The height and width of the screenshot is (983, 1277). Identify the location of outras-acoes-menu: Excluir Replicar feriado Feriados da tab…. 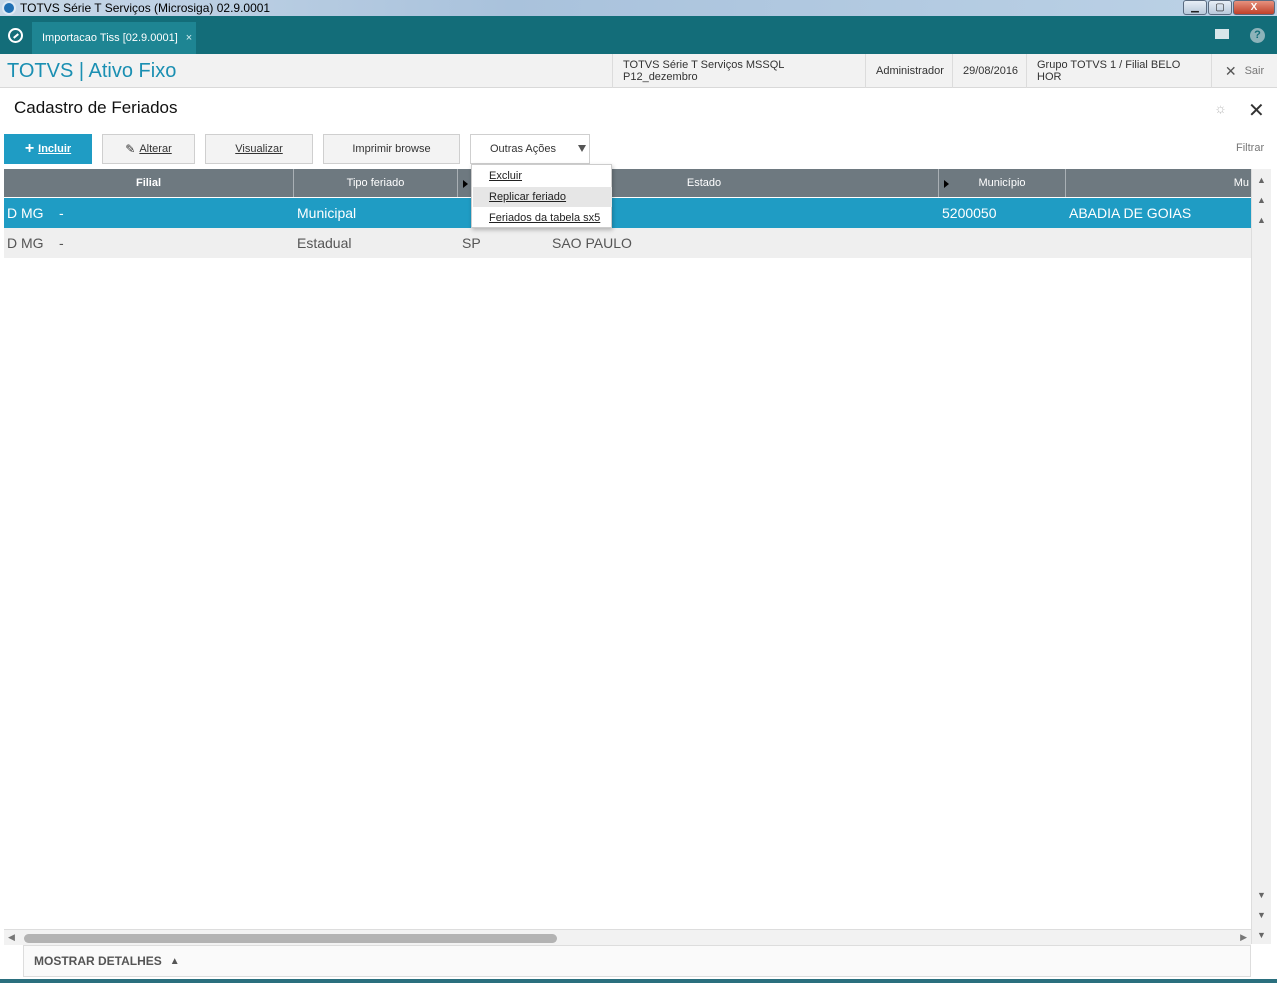
(541, 196).